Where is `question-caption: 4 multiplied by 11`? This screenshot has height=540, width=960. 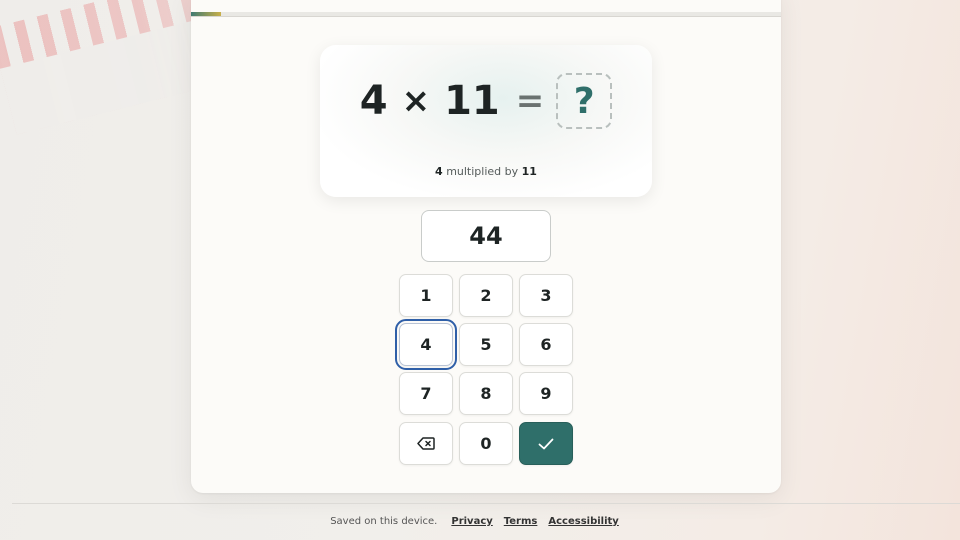 question-caption: 4 multiplied by 11 is located at coordinates (486, 171).